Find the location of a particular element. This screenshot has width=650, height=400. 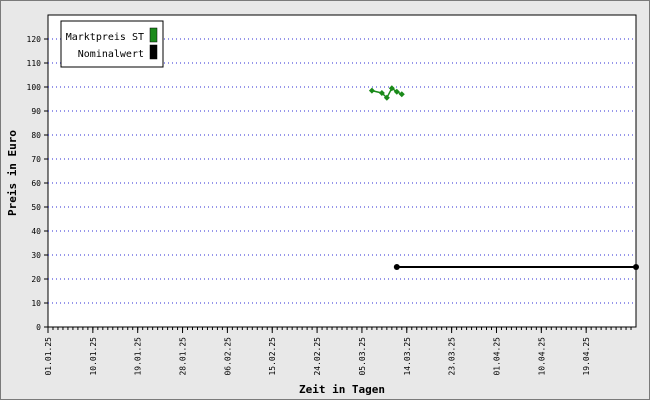

y-tick-label: 40 is located at coordinates (36, 231).